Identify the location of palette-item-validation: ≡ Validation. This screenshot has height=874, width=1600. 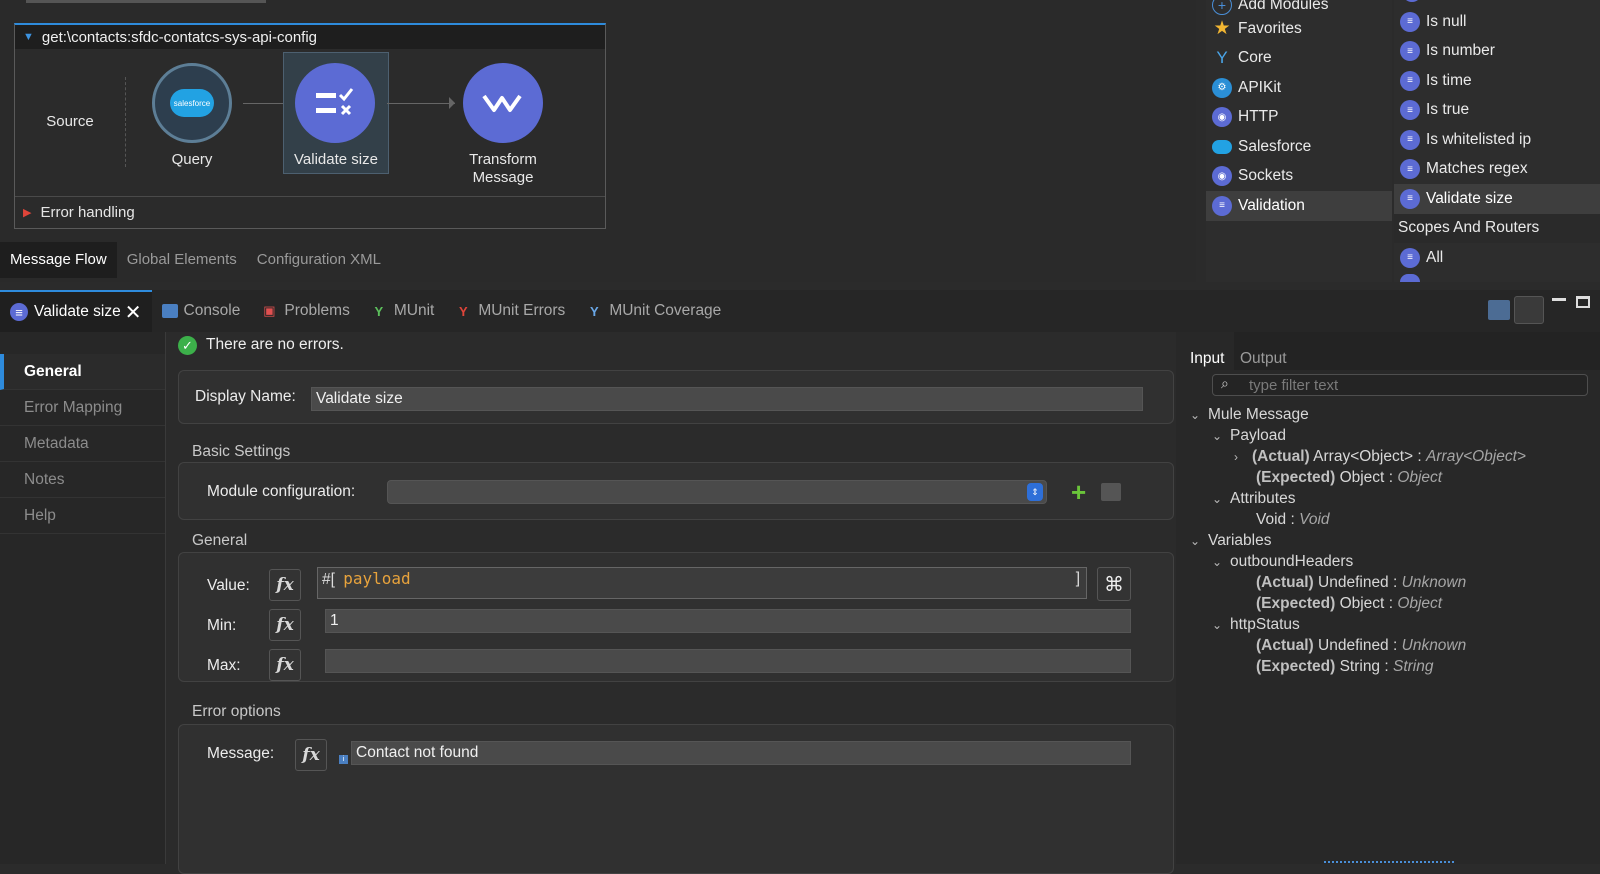
(1299, 206).